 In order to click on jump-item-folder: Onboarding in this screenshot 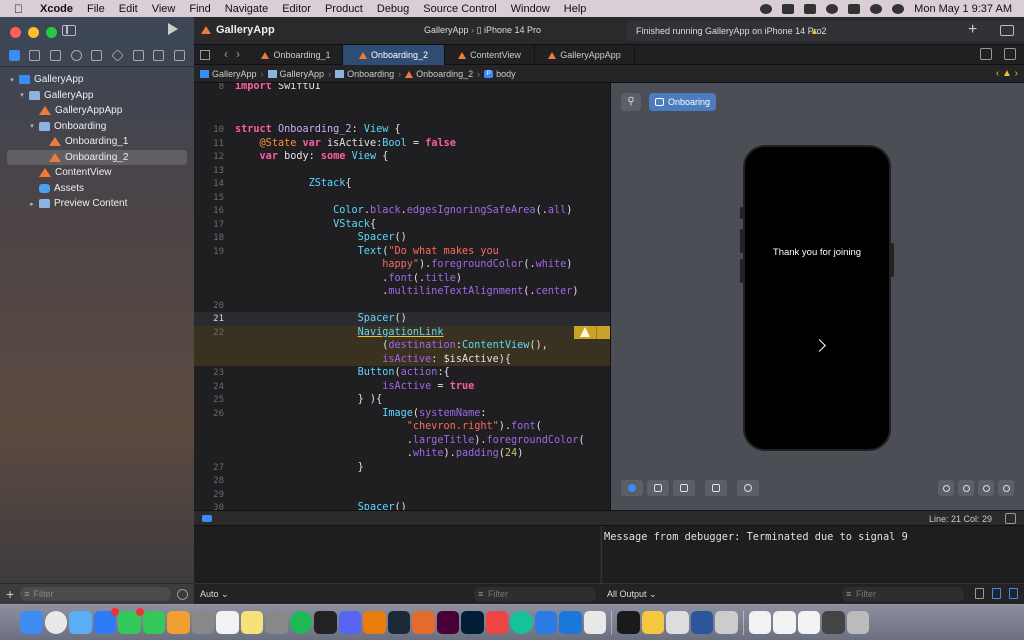, I will do `click(364, 74)`.